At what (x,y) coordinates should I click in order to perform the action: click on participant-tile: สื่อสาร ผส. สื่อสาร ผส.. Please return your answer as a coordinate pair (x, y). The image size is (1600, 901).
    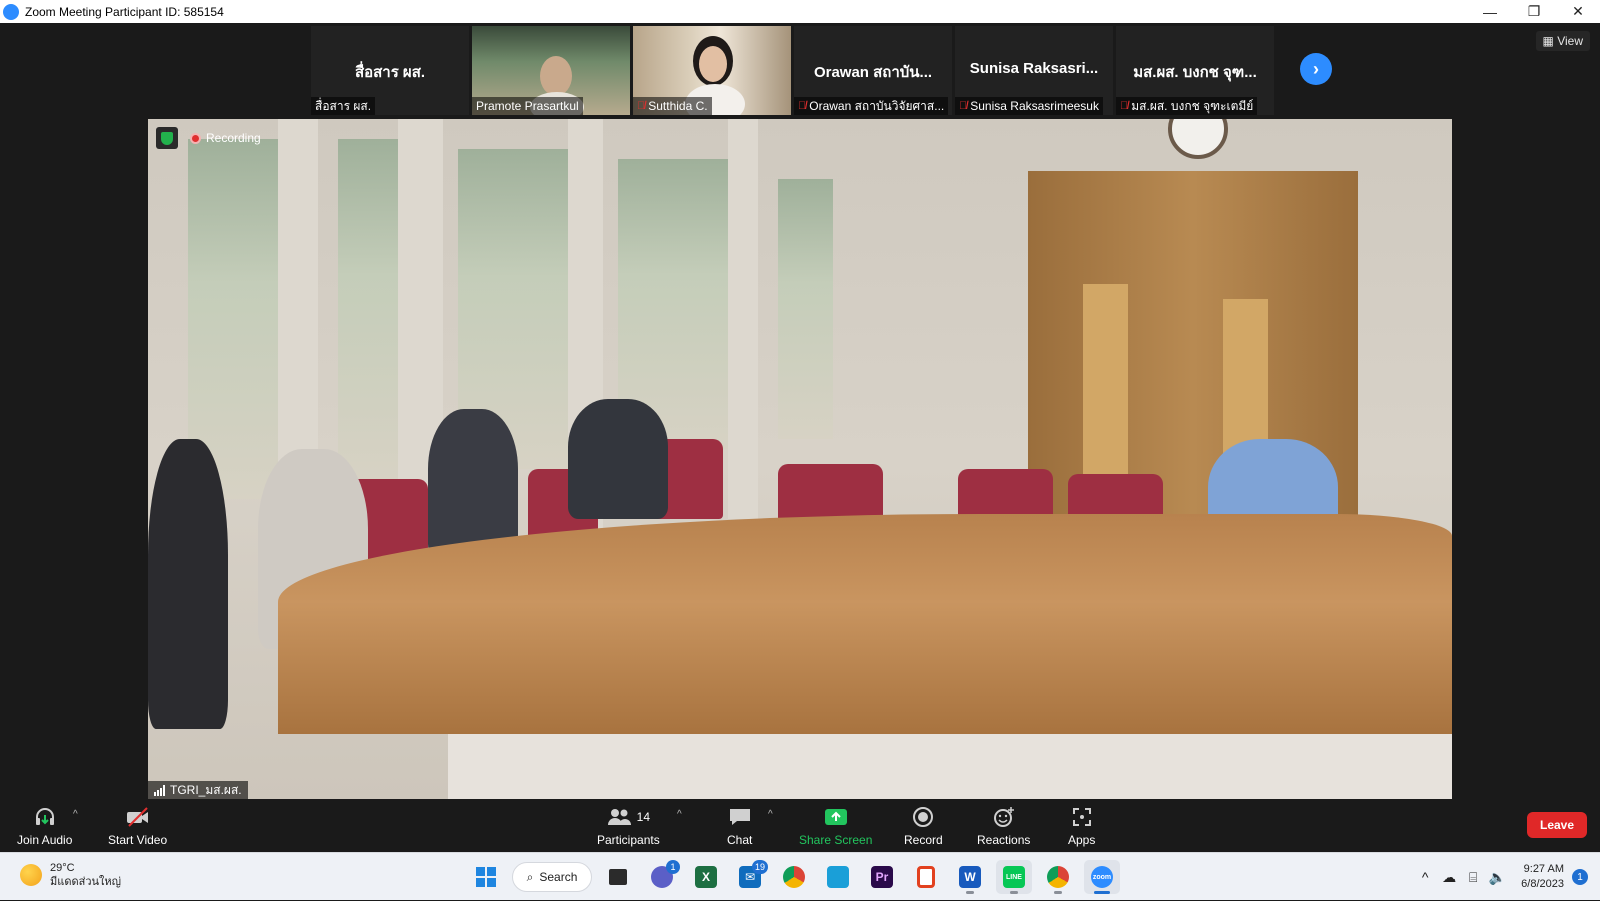
    Looking at the image, I should click on (390, 70).